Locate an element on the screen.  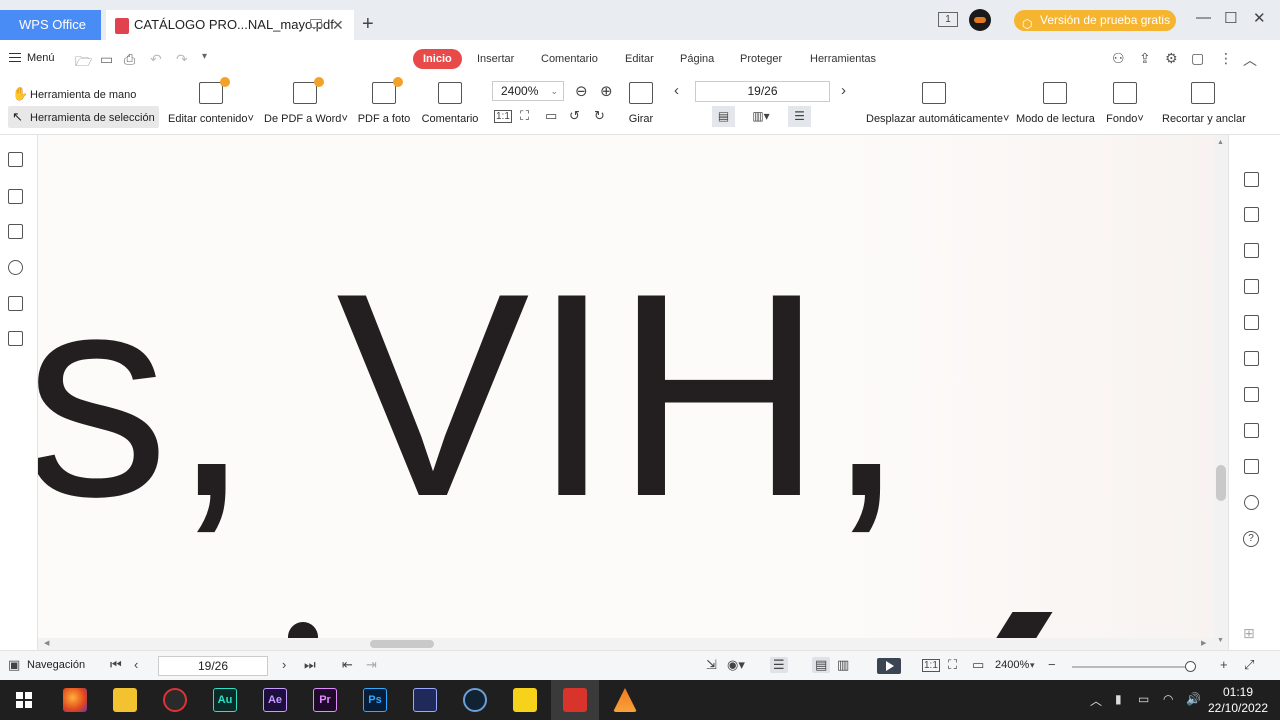
pdf-to-word-button: De PDF a Word˅ is located at coordinates (306, 106).